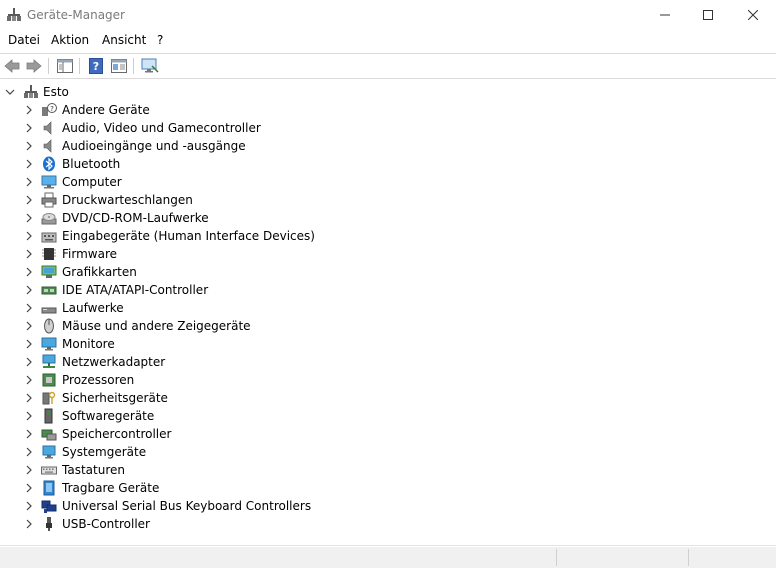 The image size is (776, 568). I want to click on maximize-icon, so click(708, 15).